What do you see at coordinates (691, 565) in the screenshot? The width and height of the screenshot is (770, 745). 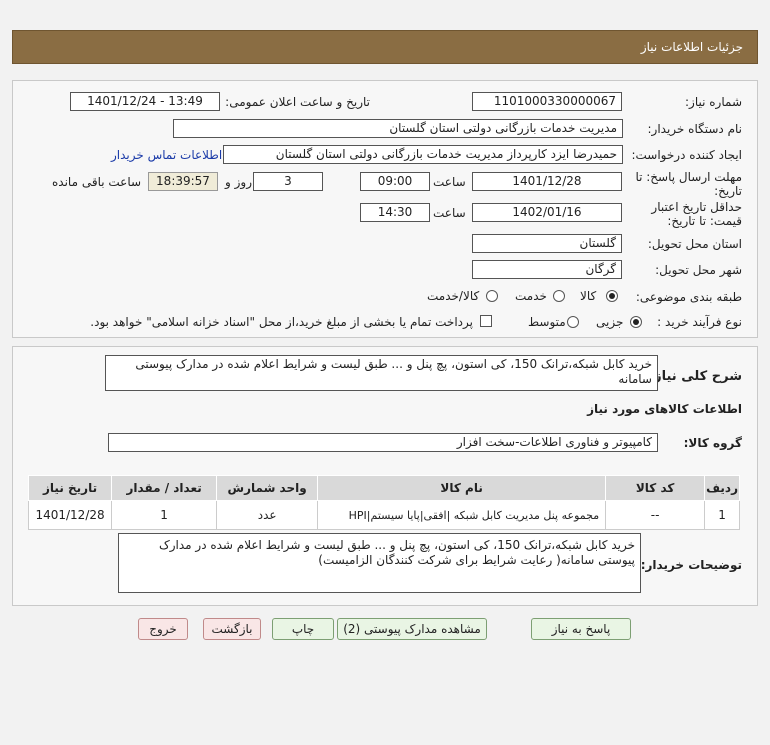 I see `buyer-notes-label: توضیحات خریدار:` at bounding box center [691, 565].